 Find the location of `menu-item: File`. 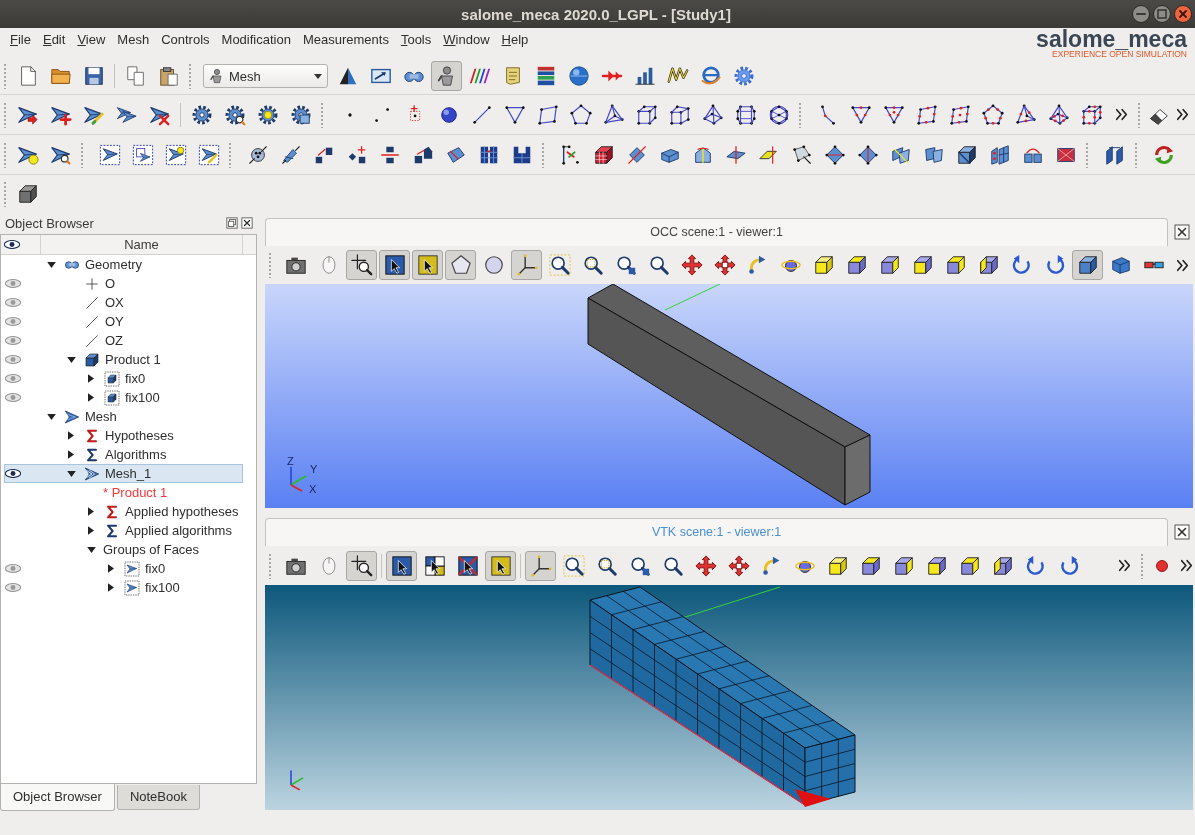

menu-item: File is located at coordinates (20, 38).